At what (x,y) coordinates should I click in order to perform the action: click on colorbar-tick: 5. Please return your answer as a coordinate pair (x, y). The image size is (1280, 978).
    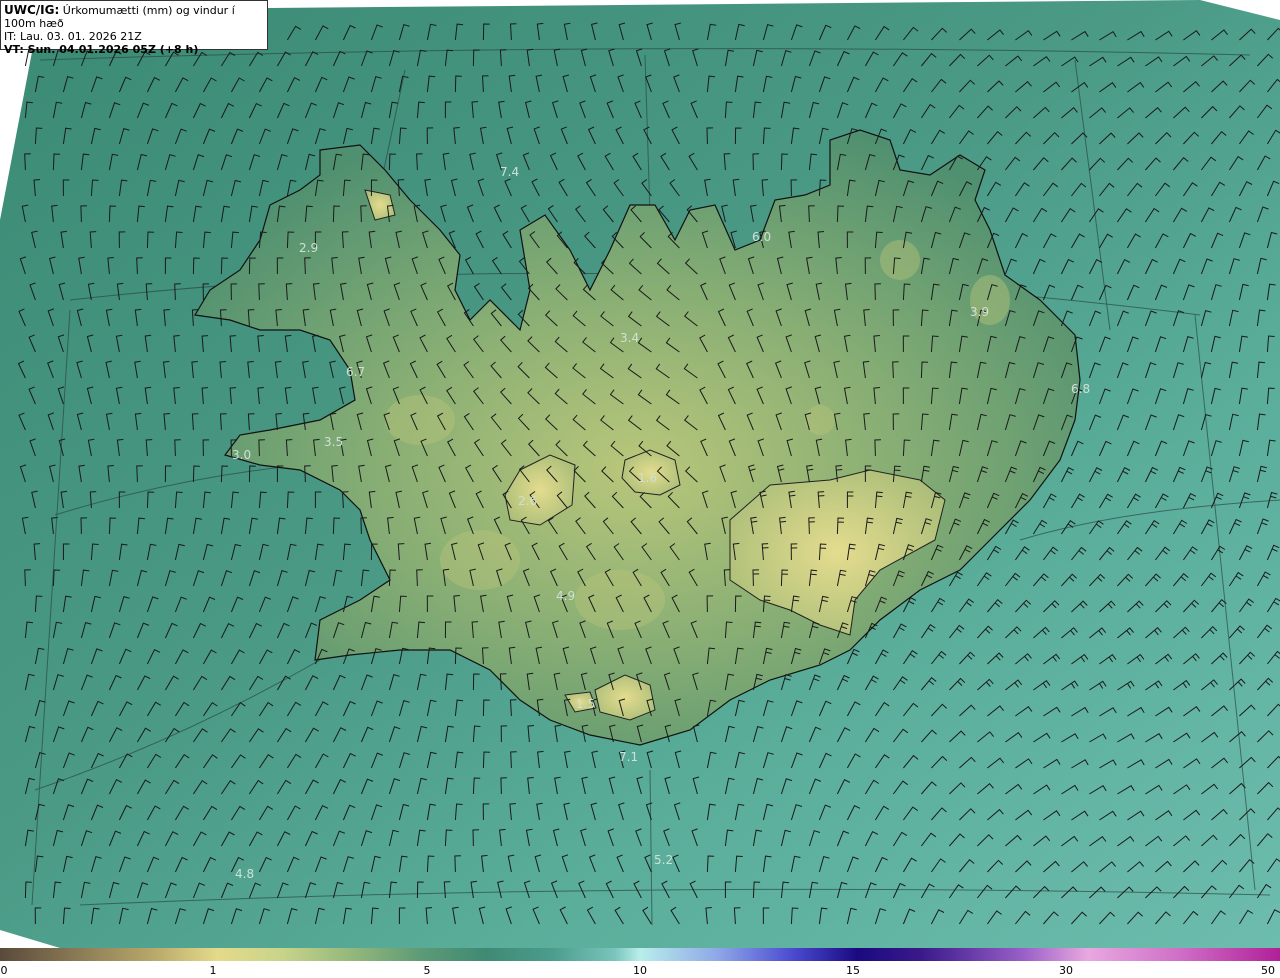
    Looking at the image, I should click on (427, 970).